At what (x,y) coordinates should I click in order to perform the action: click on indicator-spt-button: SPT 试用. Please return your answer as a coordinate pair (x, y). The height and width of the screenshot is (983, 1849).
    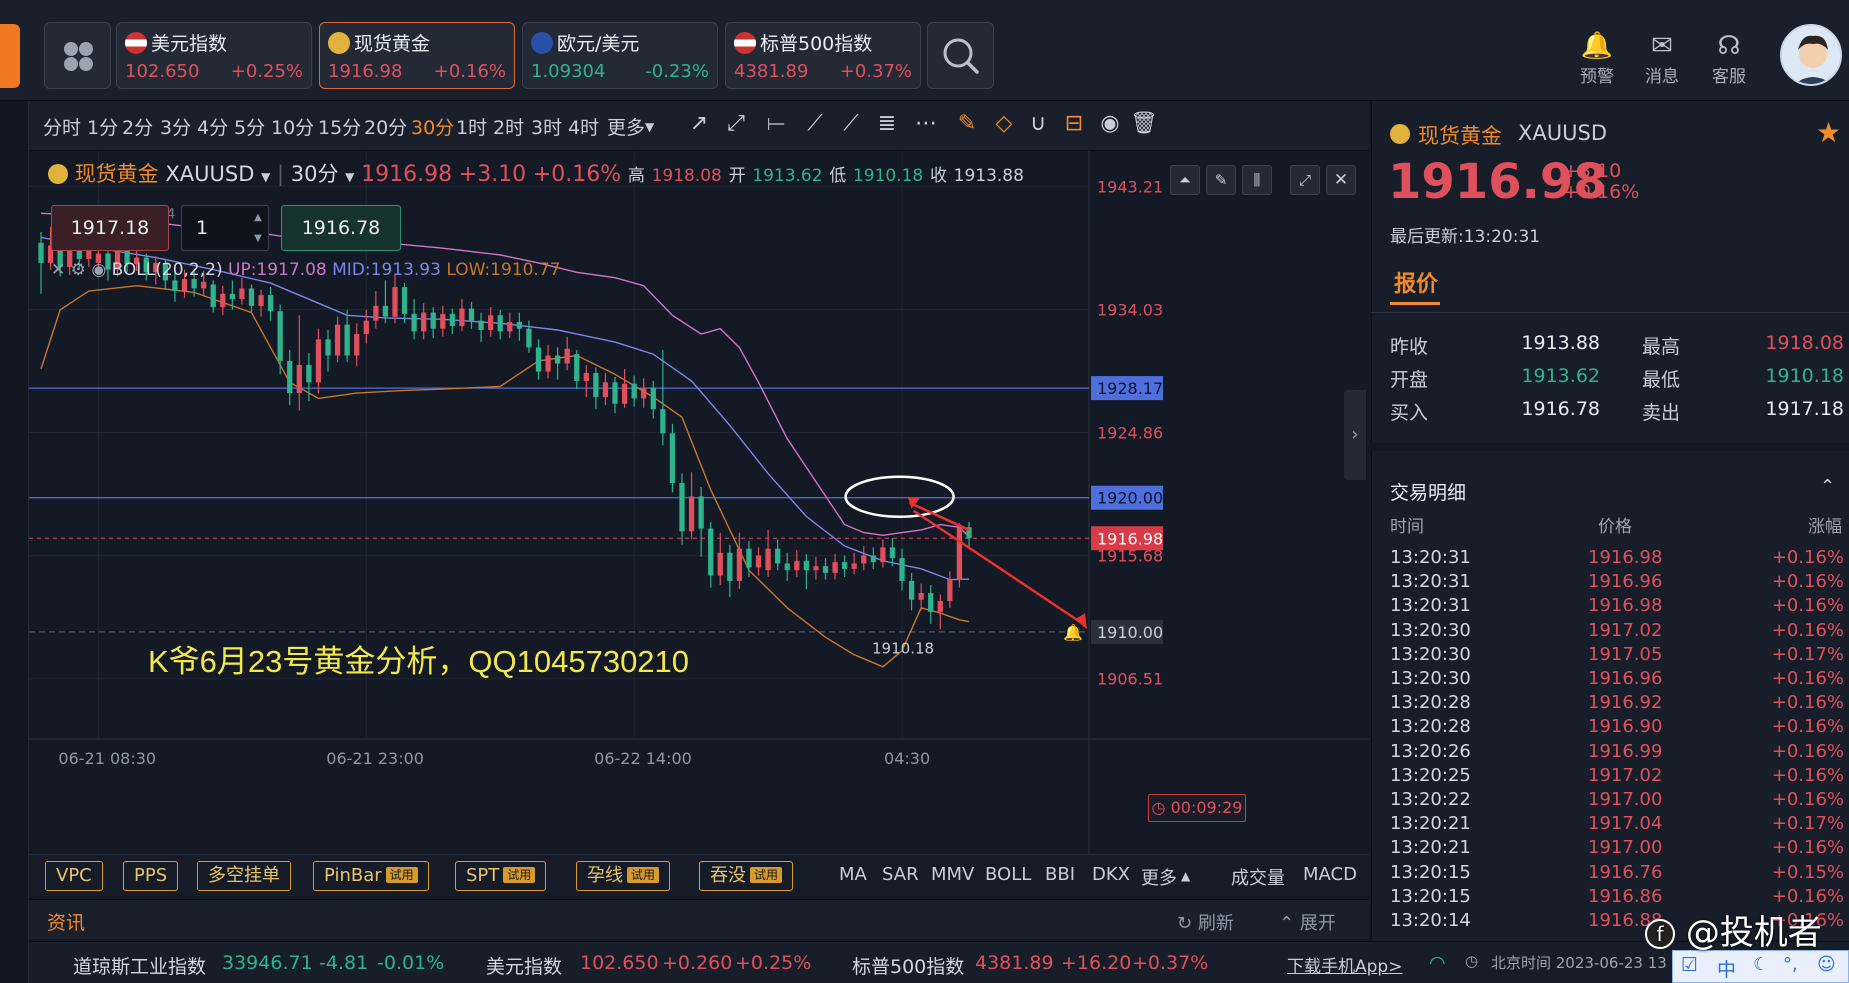
    Looking at the image, I should click on (501, 876).